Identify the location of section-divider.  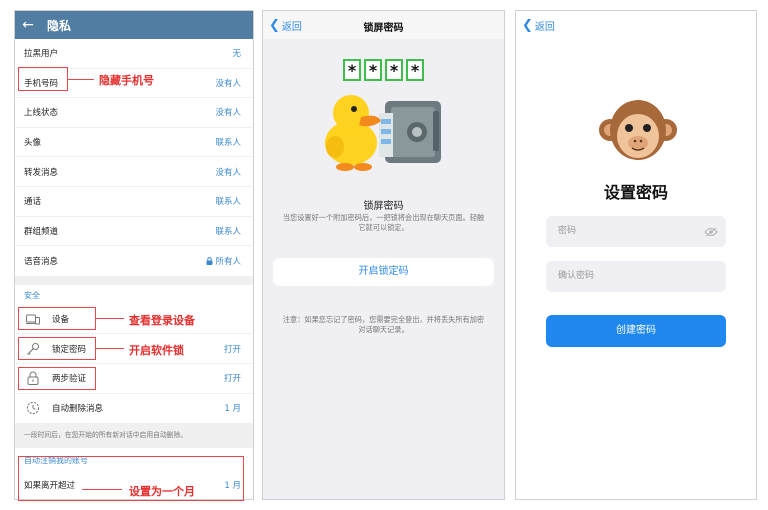
(134, 280).